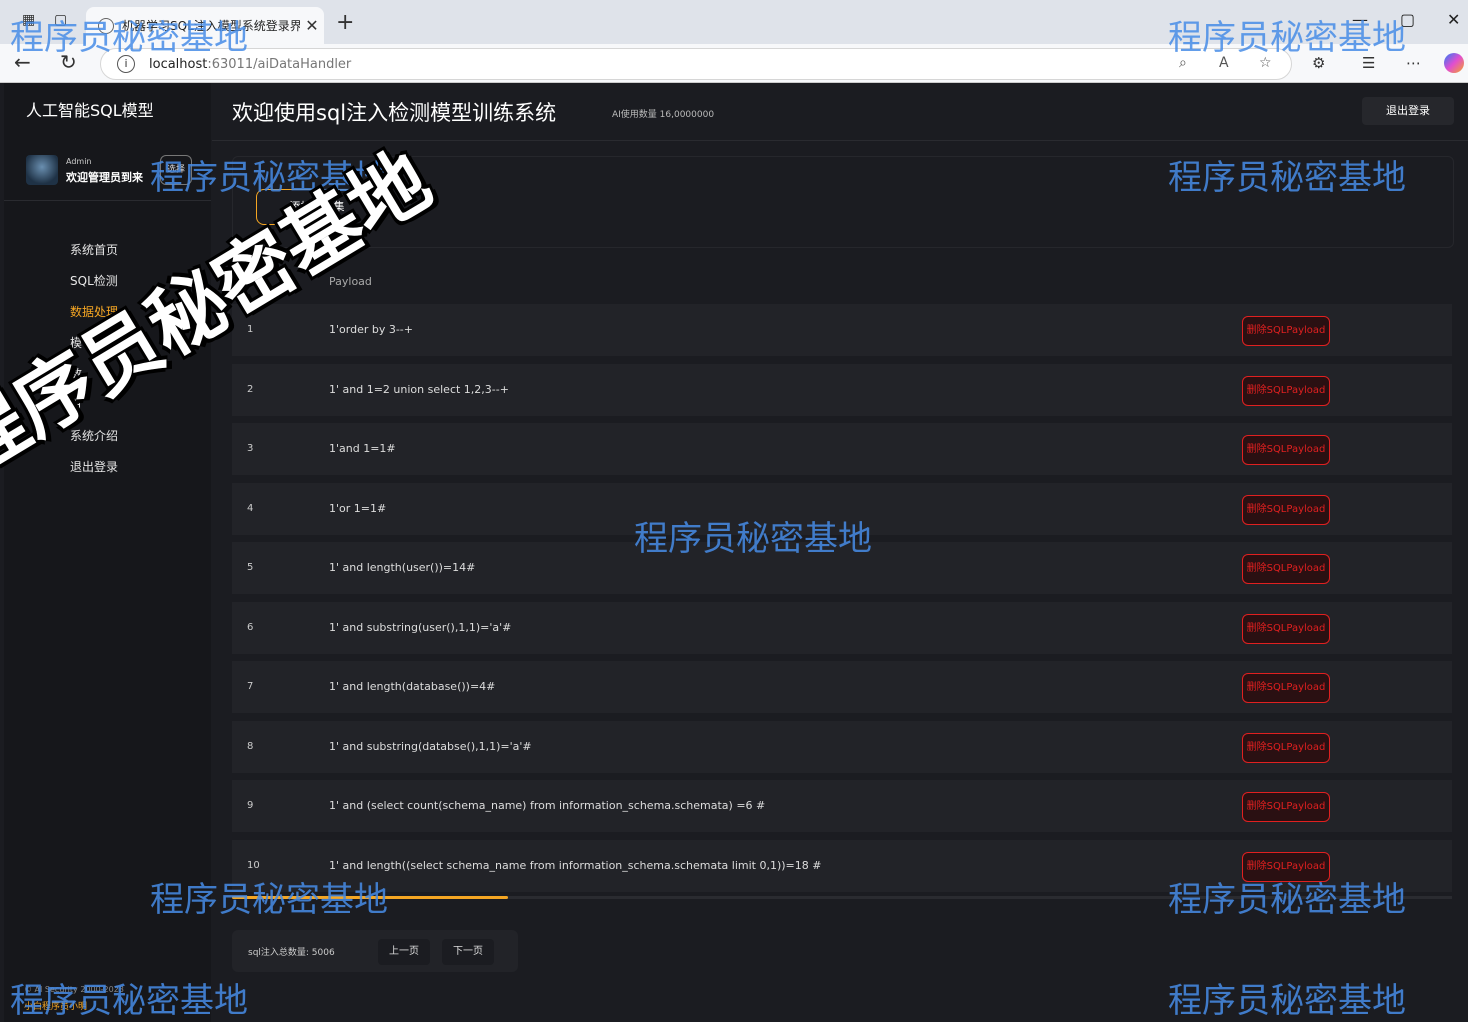 Image resolution: width=1468 pixels, height=1022 pixels. What do you see at coordinates (371, 329) in the screenshot?
I see `row-payload: 1'order by 3--+` at bounding box center [371, 329].